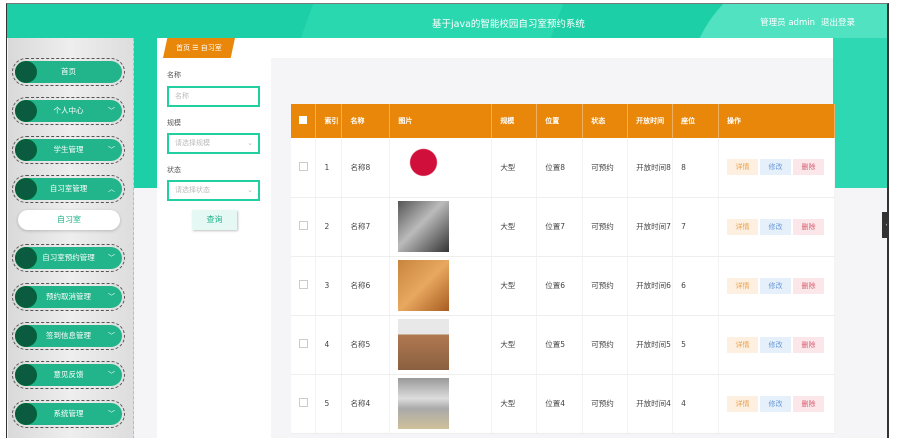 This screenshot has height=438, width=910. Describe the element at coordinates (776, 121) in the screenshot. I see `column-header: 操作` at that location.